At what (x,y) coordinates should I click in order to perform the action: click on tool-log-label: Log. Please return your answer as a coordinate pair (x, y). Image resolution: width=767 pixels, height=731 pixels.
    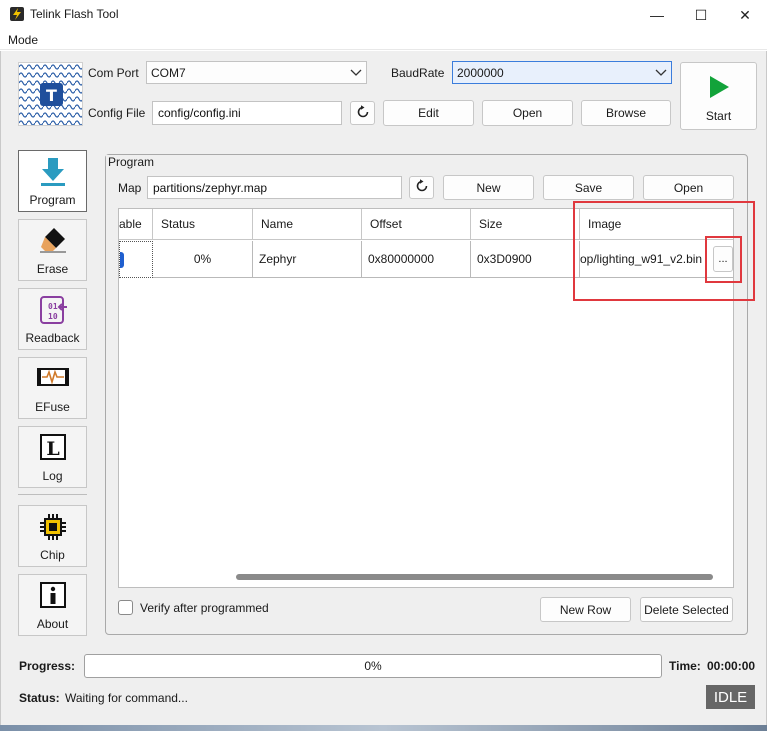
    Looking at the image, I should click on (52, 476).